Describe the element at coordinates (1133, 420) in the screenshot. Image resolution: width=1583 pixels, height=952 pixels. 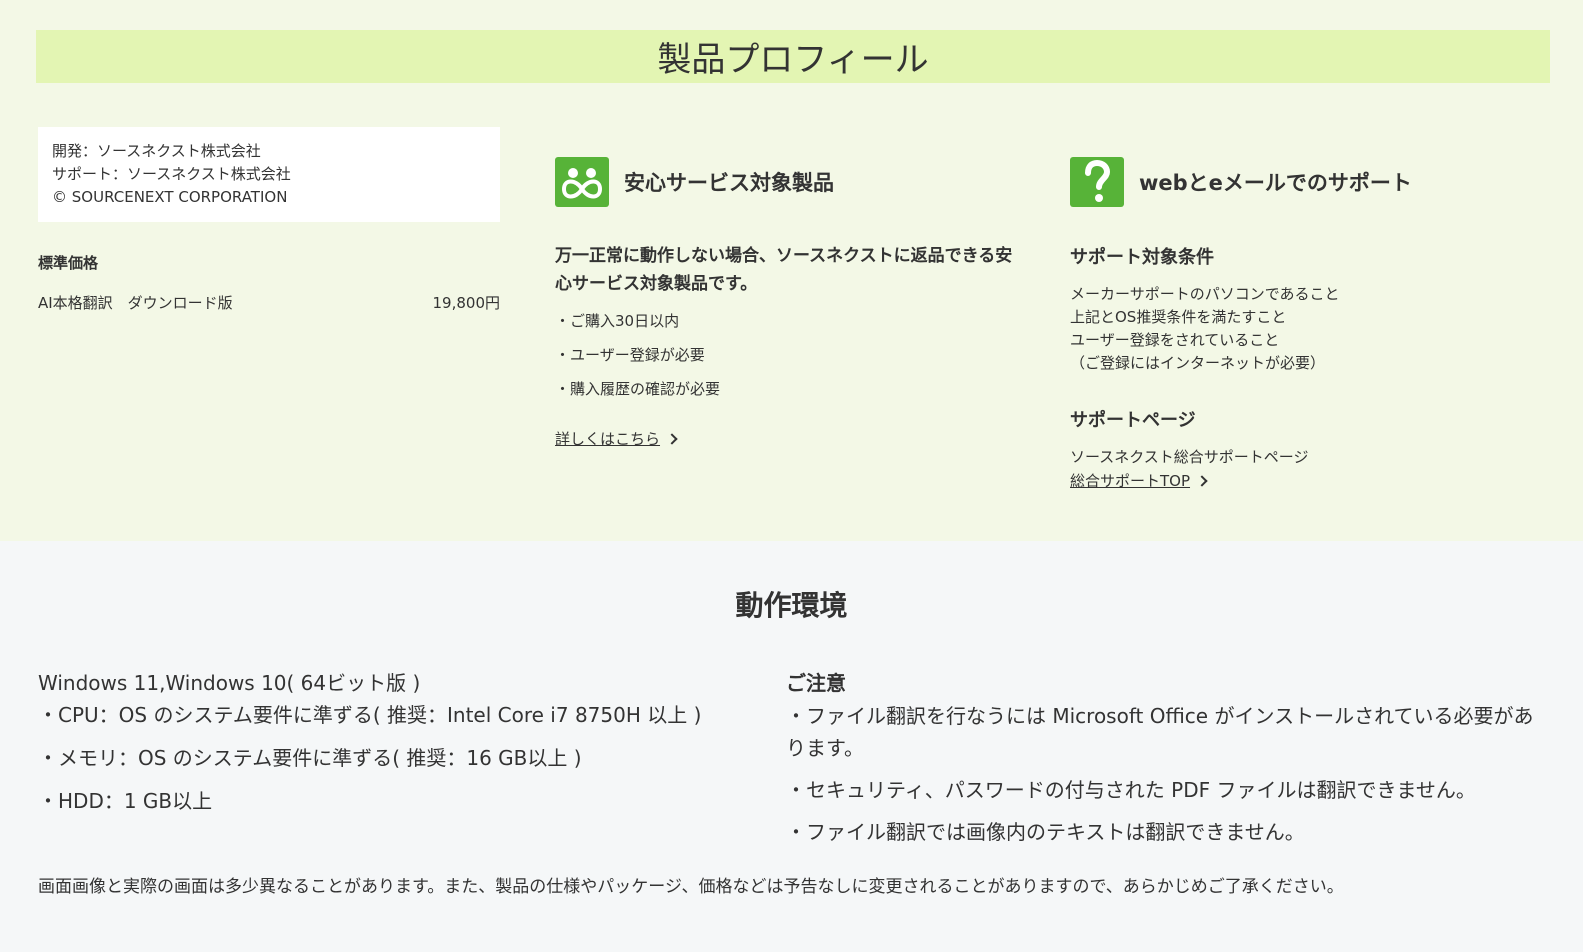
I see `support-page-heading: サポートページ` at that location.